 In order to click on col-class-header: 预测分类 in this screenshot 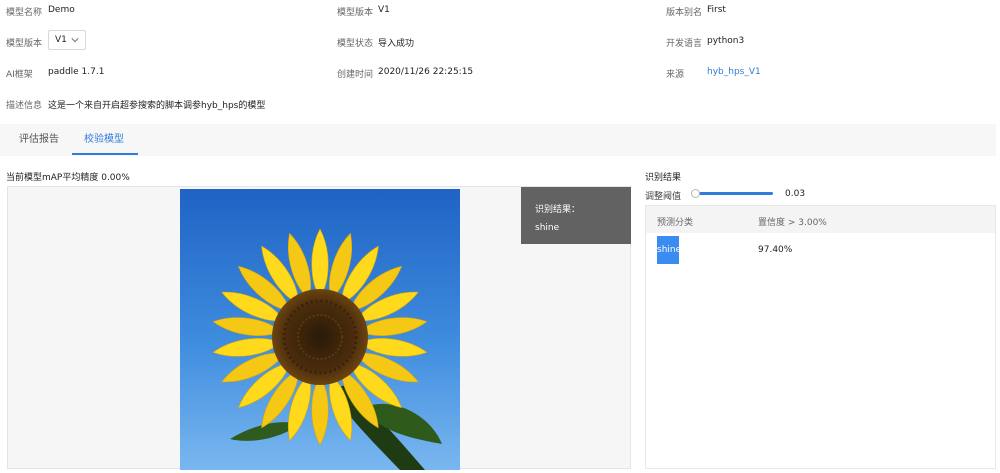, I will do `click(675, 223)`.